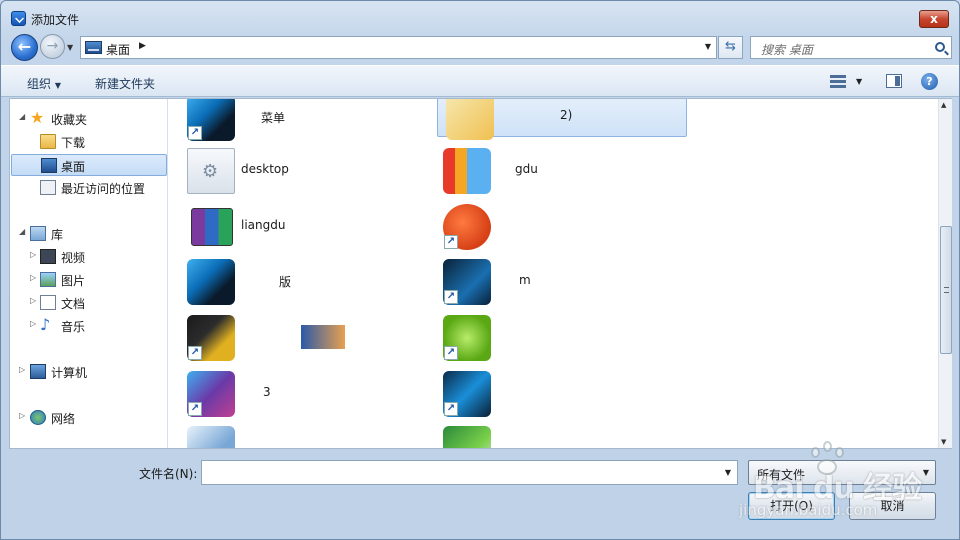  What do you see at coordinates (894, 81) in the screenshot?
I see `preview-pane-icon` at bounding box center [894, 81].